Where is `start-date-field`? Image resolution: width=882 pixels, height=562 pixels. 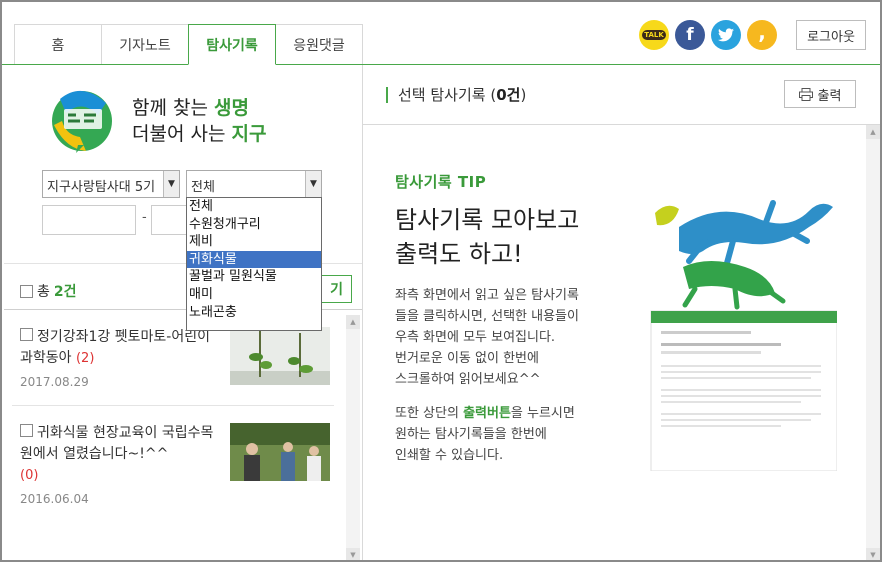
start-date-field is located at coordinates (89, 220).